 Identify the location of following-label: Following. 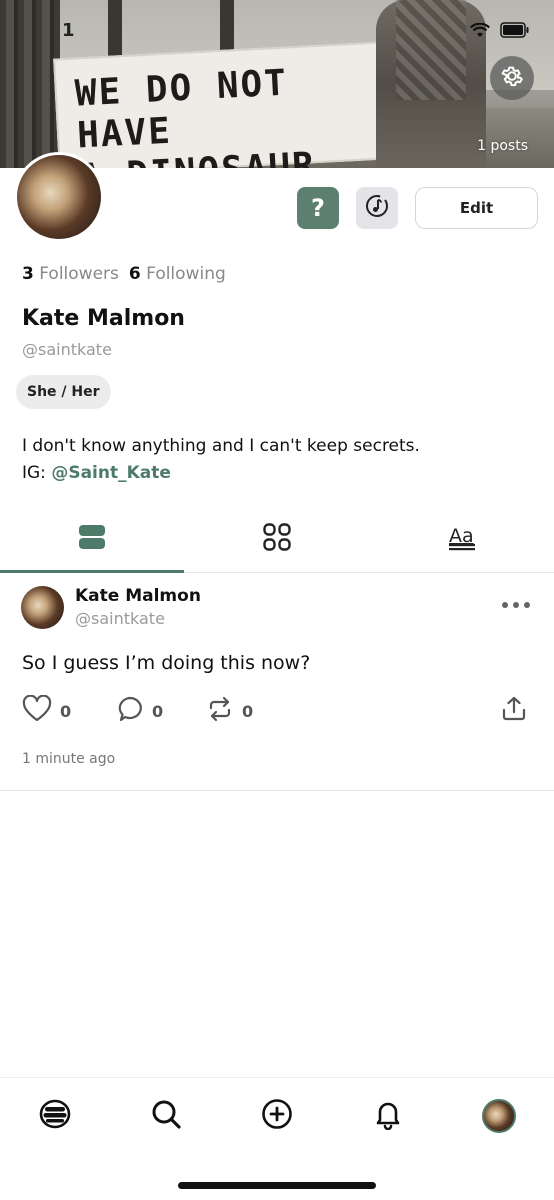
(186, 274).